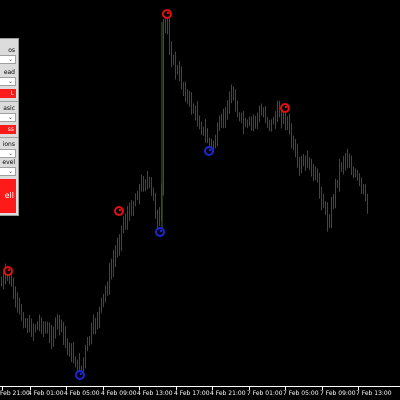 This screenshot has height=400, width=400. I want to click on panel-row3-button: L, so click(8, 93).